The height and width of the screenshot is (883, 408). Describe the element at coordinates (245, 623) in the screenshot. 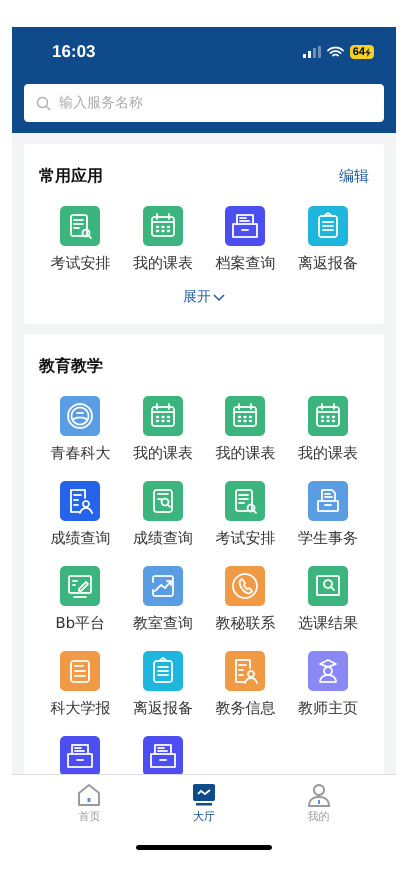

I see `app-label: 教秘联系` at that location.